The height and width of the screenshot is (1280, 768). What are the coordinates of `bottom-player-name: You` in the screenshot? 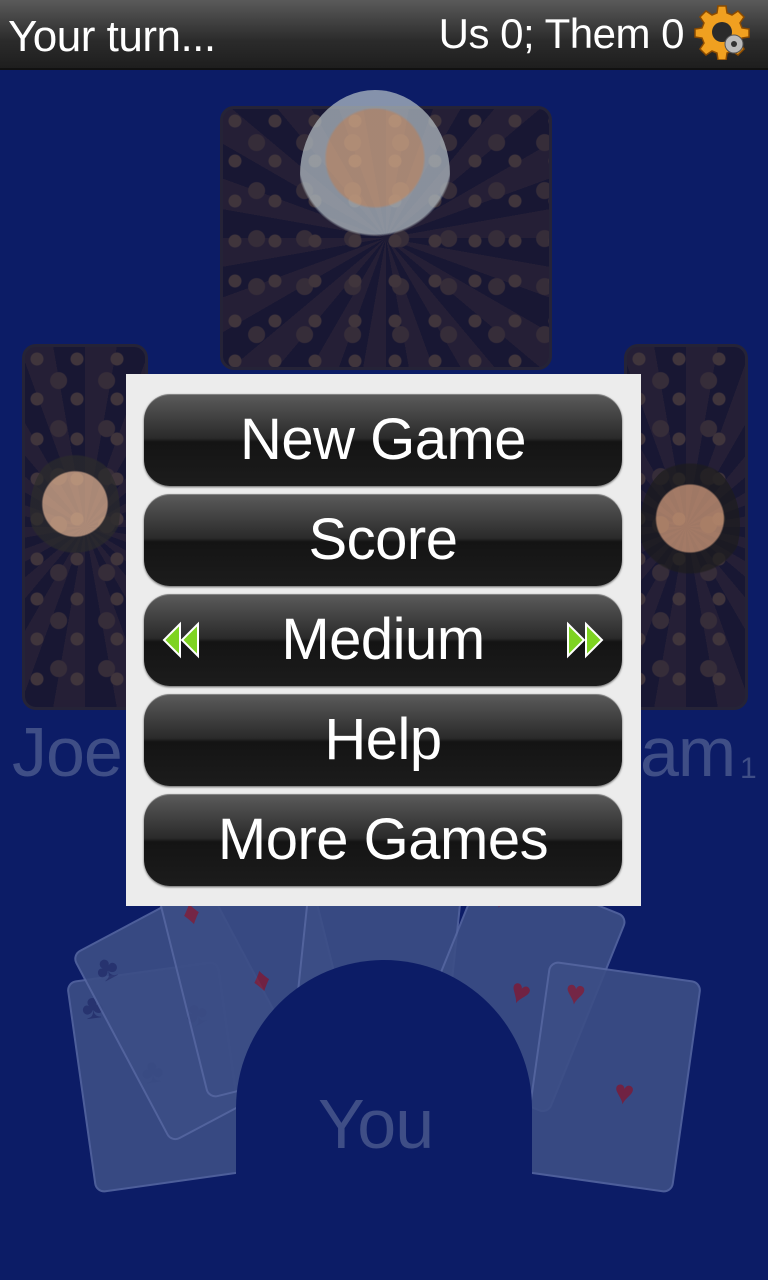 It's located at (376, 1124).